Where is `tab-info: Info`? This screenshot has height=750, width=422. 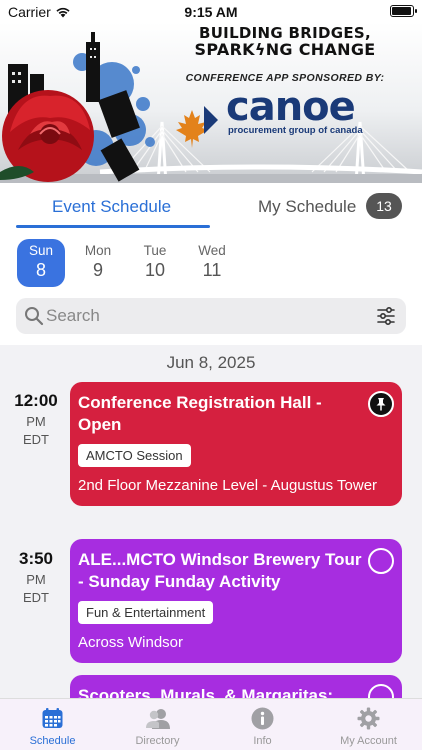
tab-info: Info is located at coordinates (262, 724).